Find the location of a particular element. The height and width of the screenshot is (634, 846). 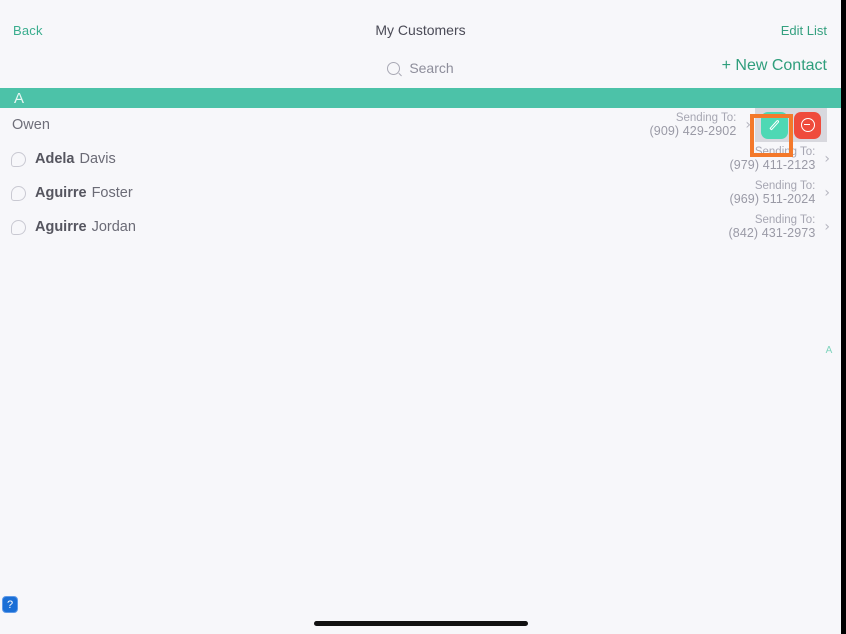

section-header-a: A is located at coordinates (420, 98).